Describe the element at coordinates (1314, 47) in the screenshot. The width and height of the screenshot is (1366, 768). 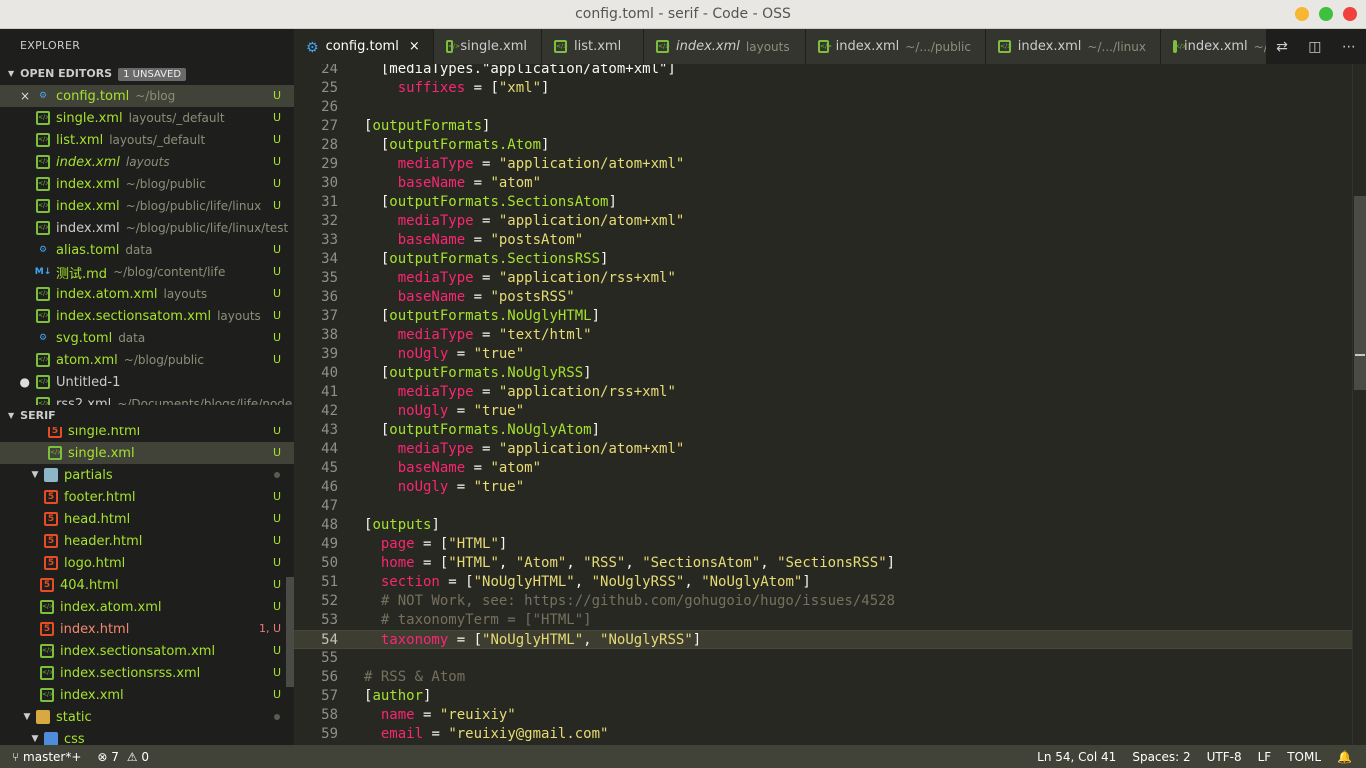
I see `split-editor-icon: ◫` at that location.